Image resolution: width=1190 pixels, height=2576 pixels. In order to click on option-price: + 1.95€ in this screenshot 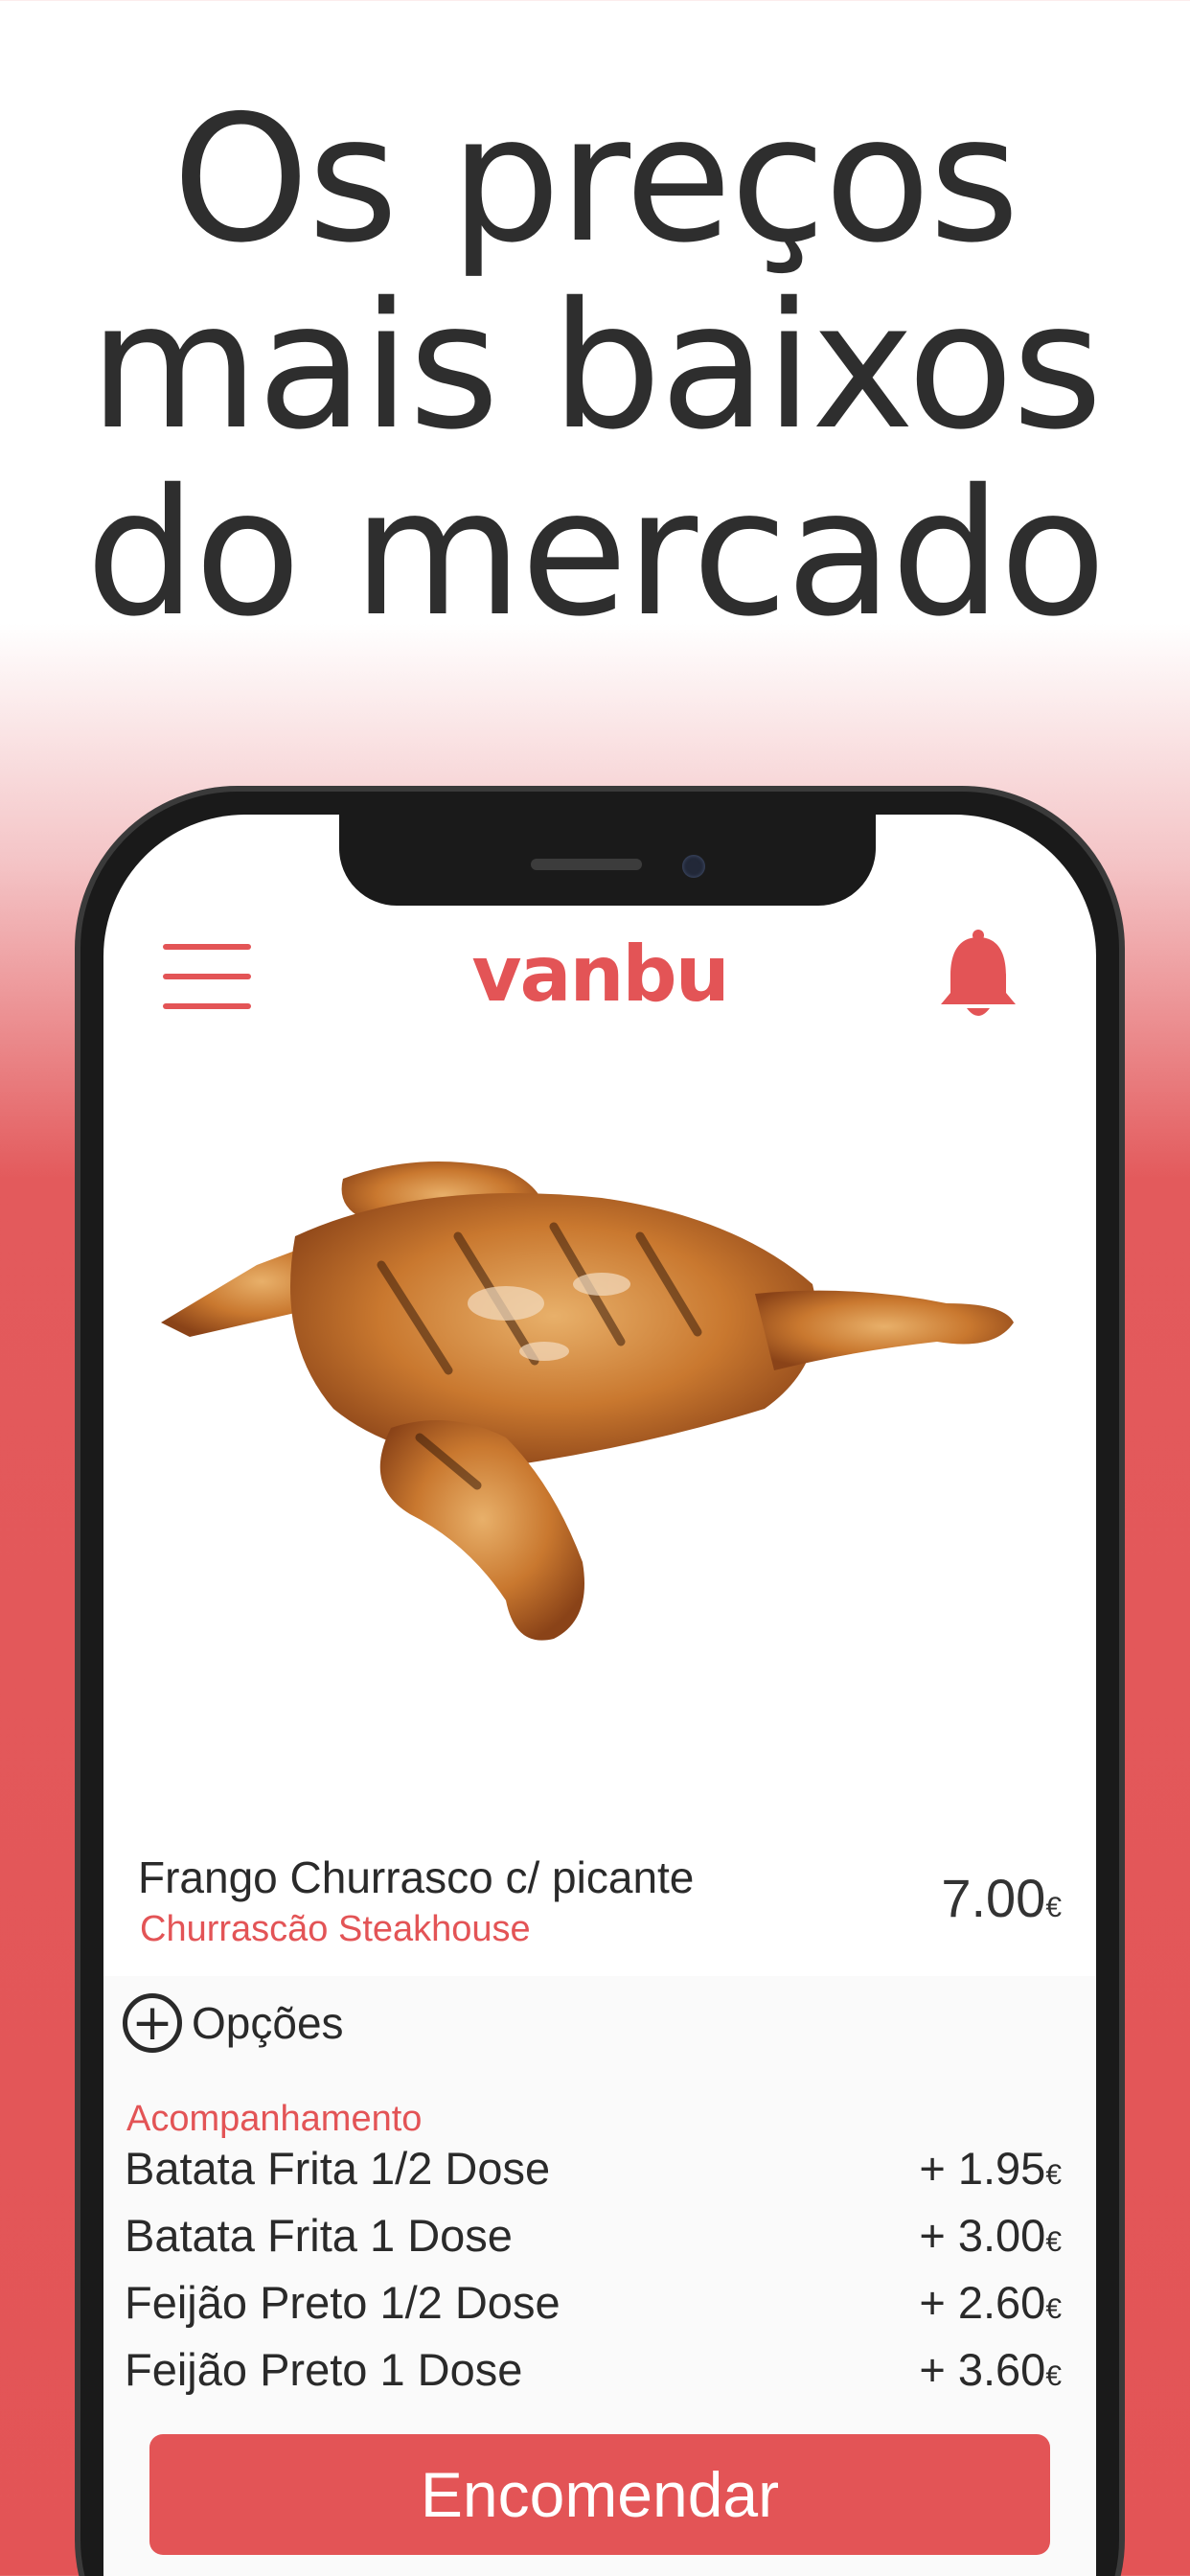, I will do `click(990, 2168)`.